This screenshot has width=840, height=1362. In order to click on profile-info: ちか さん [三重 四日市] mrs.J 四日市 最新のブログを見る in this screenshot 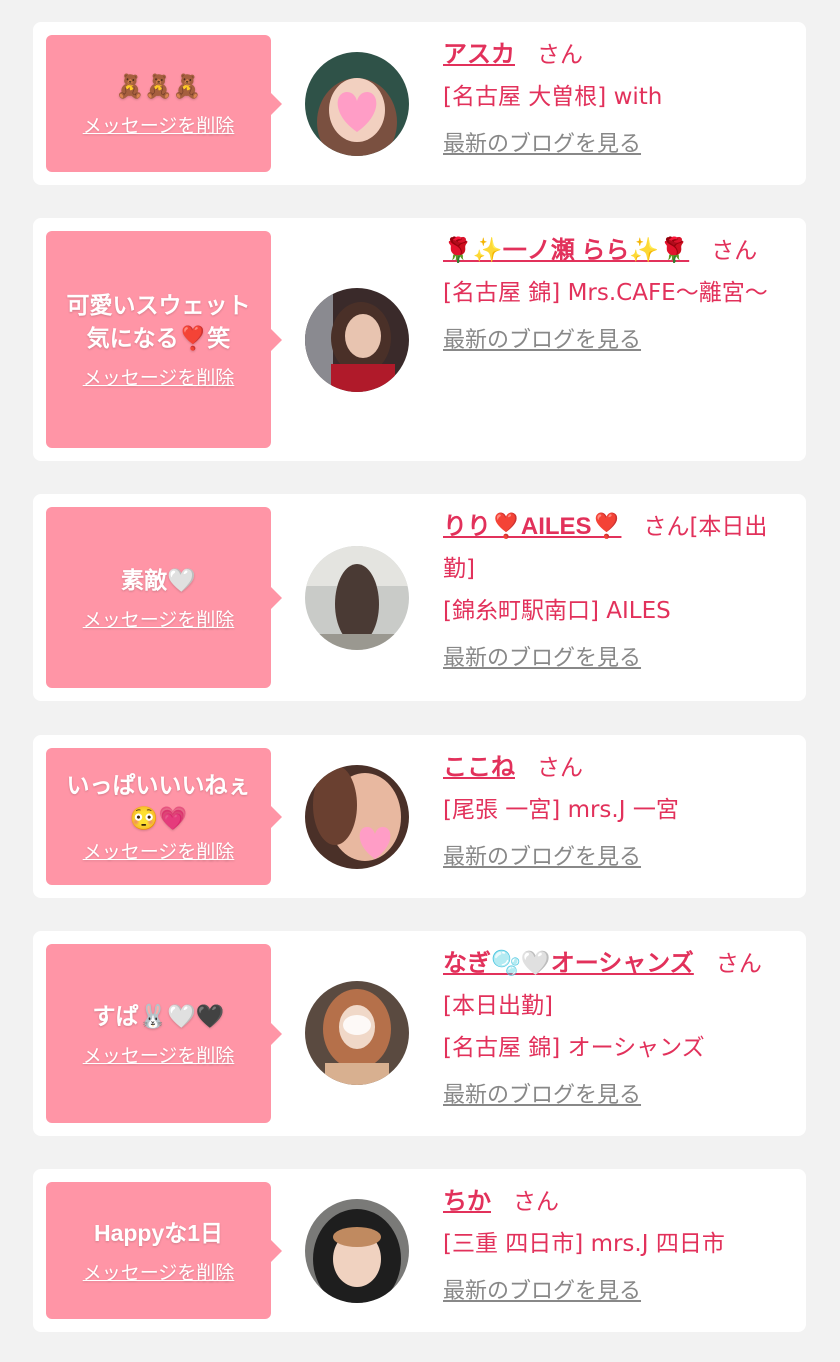, I will do `click(618, 1245)`.